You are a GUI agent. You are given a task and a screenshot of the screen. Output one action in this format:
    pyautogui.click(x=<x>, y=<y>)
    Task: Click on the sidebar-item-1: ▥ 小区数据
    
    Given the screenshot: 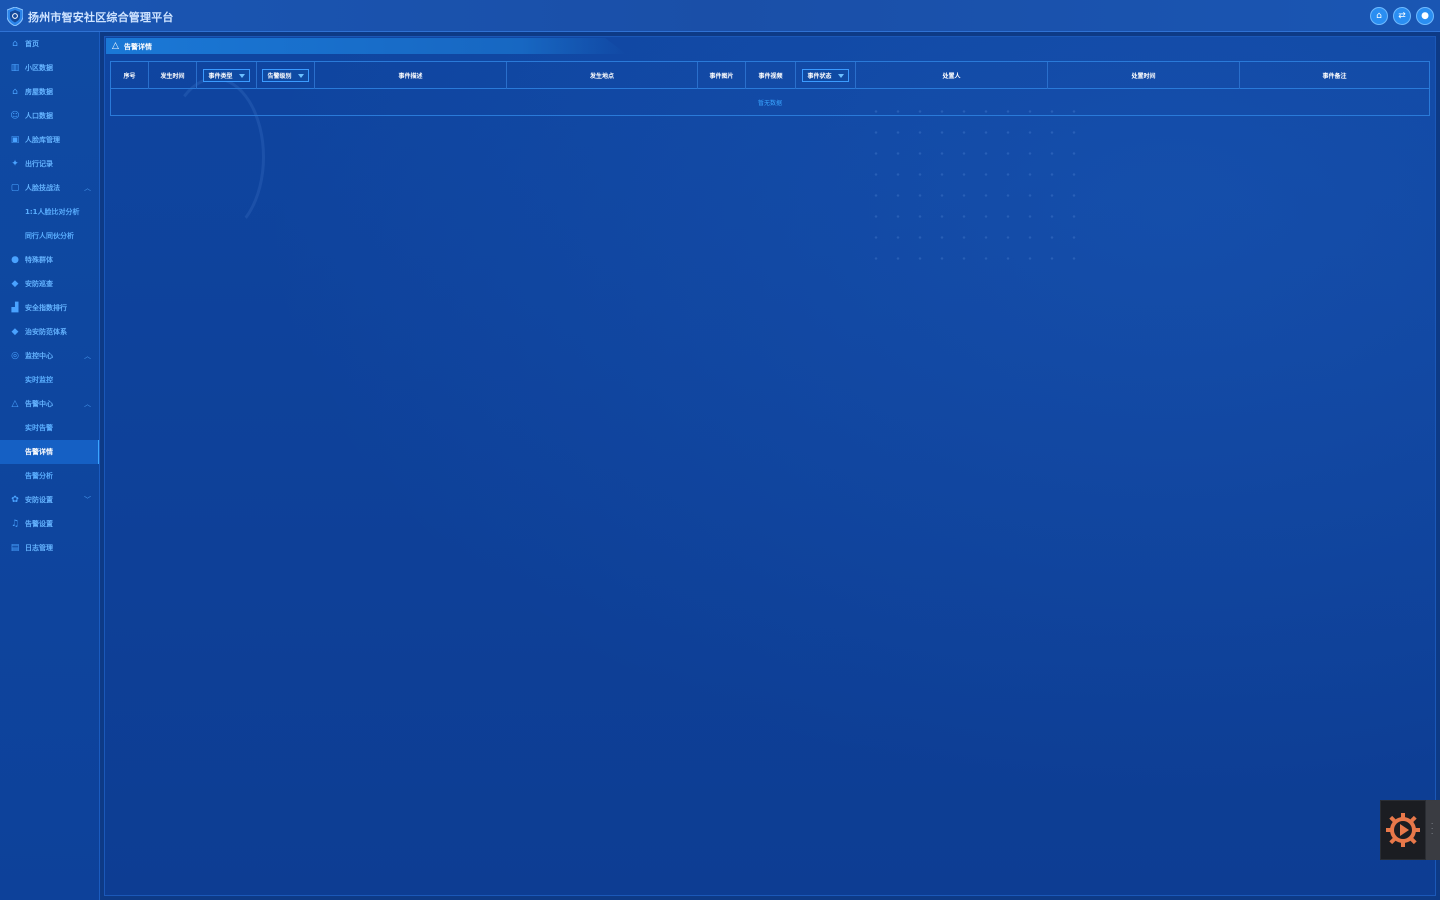 What is the action you would take?
    pyautogui.click(x=49, y=68)
    